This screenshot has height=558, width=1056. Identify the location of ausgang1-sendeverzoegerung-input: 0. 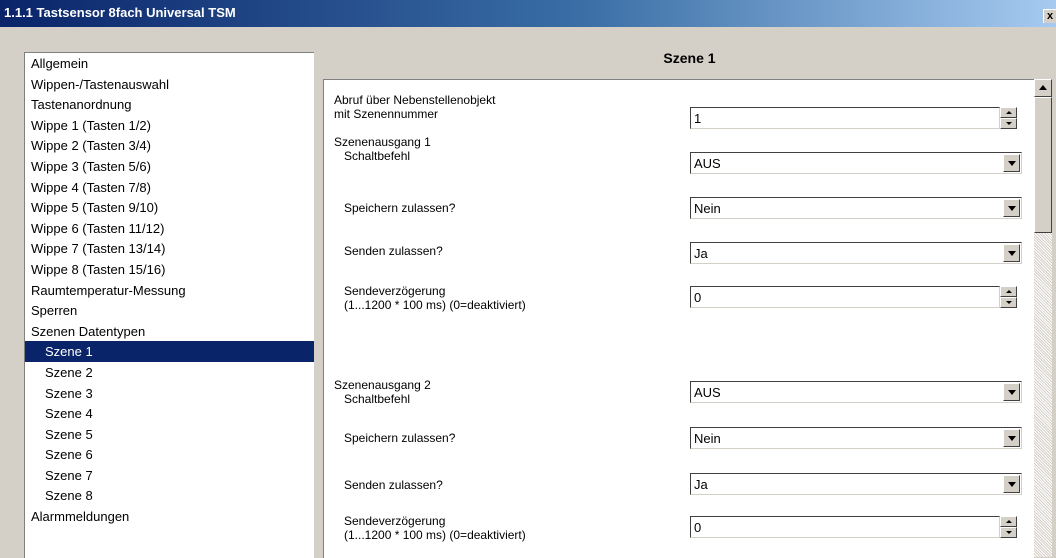
(845, 297).